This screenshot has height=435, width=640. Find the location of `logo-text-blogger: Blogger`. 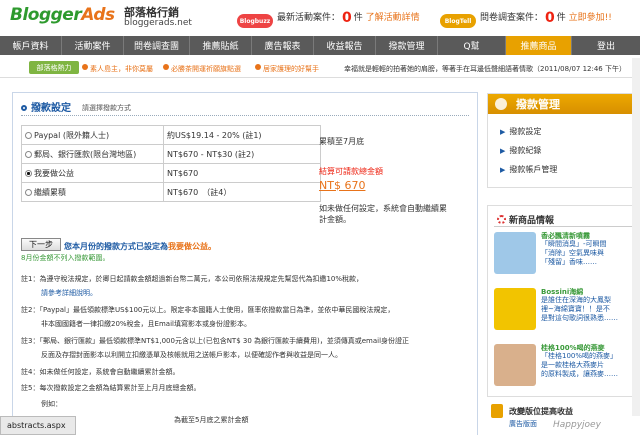

logo-text-blogger: Blogger is located at coordinates (46, 15).